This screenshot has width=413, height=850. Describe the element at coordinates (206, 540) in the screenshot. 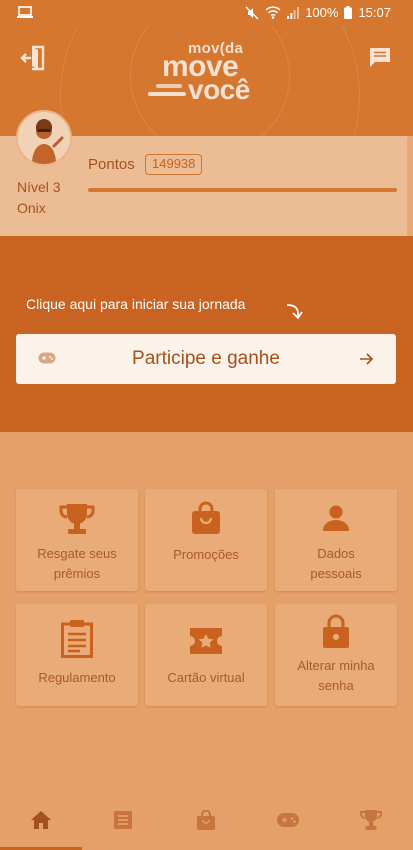

I see `tile-promotions: Promoções` at that location.